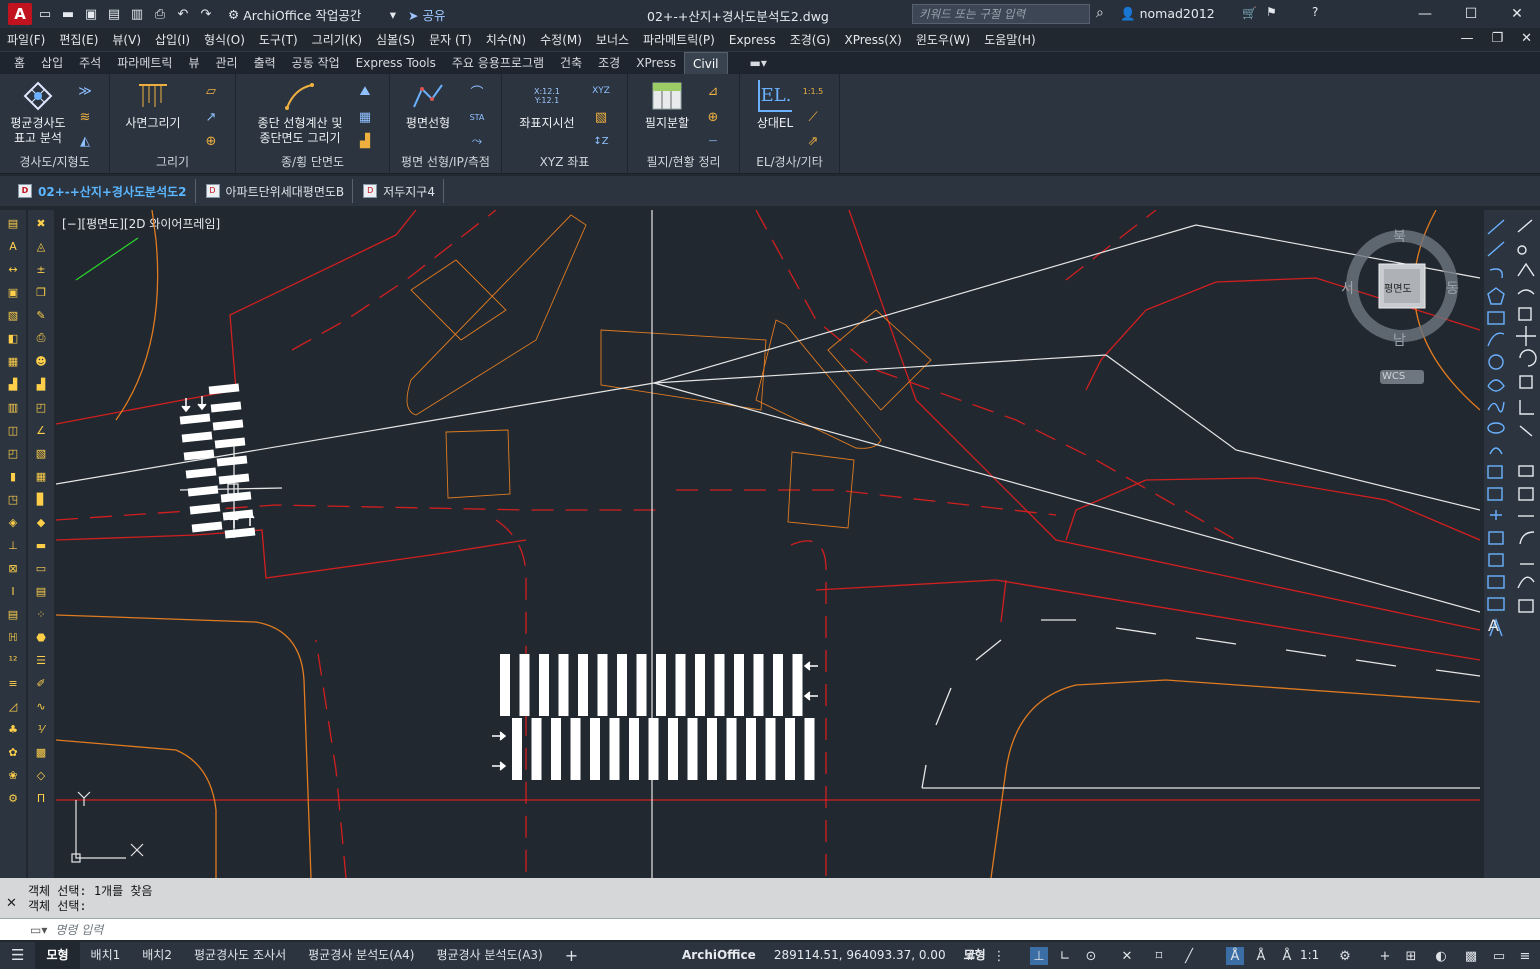 The image size is (1540, 969). What do you see at coordinates (13, 775) in the screenshot?
I see `shrub-icon: ❀` at bounding box center [13, 775].